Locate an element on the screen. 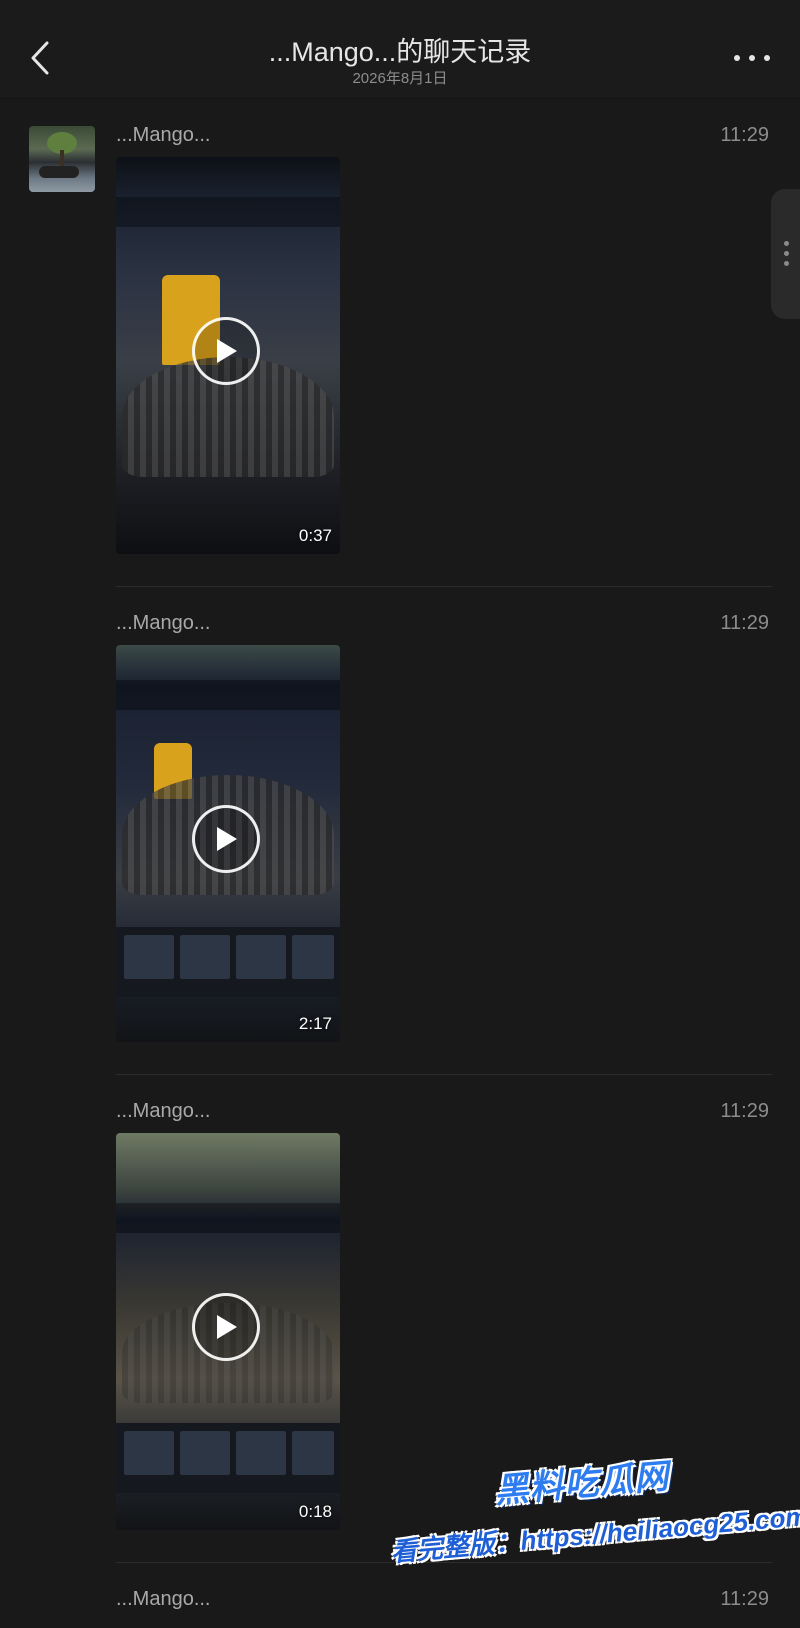 This screenshot has width=800, height=1628. page-title: ...Mango...的聊天记录 is located at coordinates (400, 52).